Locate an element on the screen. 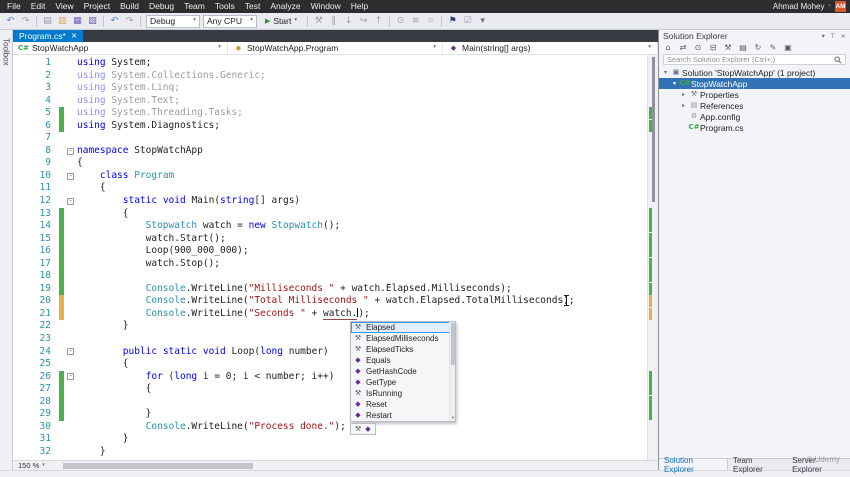 This screenshot has width=850, height=477. user-menu-caret-icon: ▾ is located at coordinates (829, 6).